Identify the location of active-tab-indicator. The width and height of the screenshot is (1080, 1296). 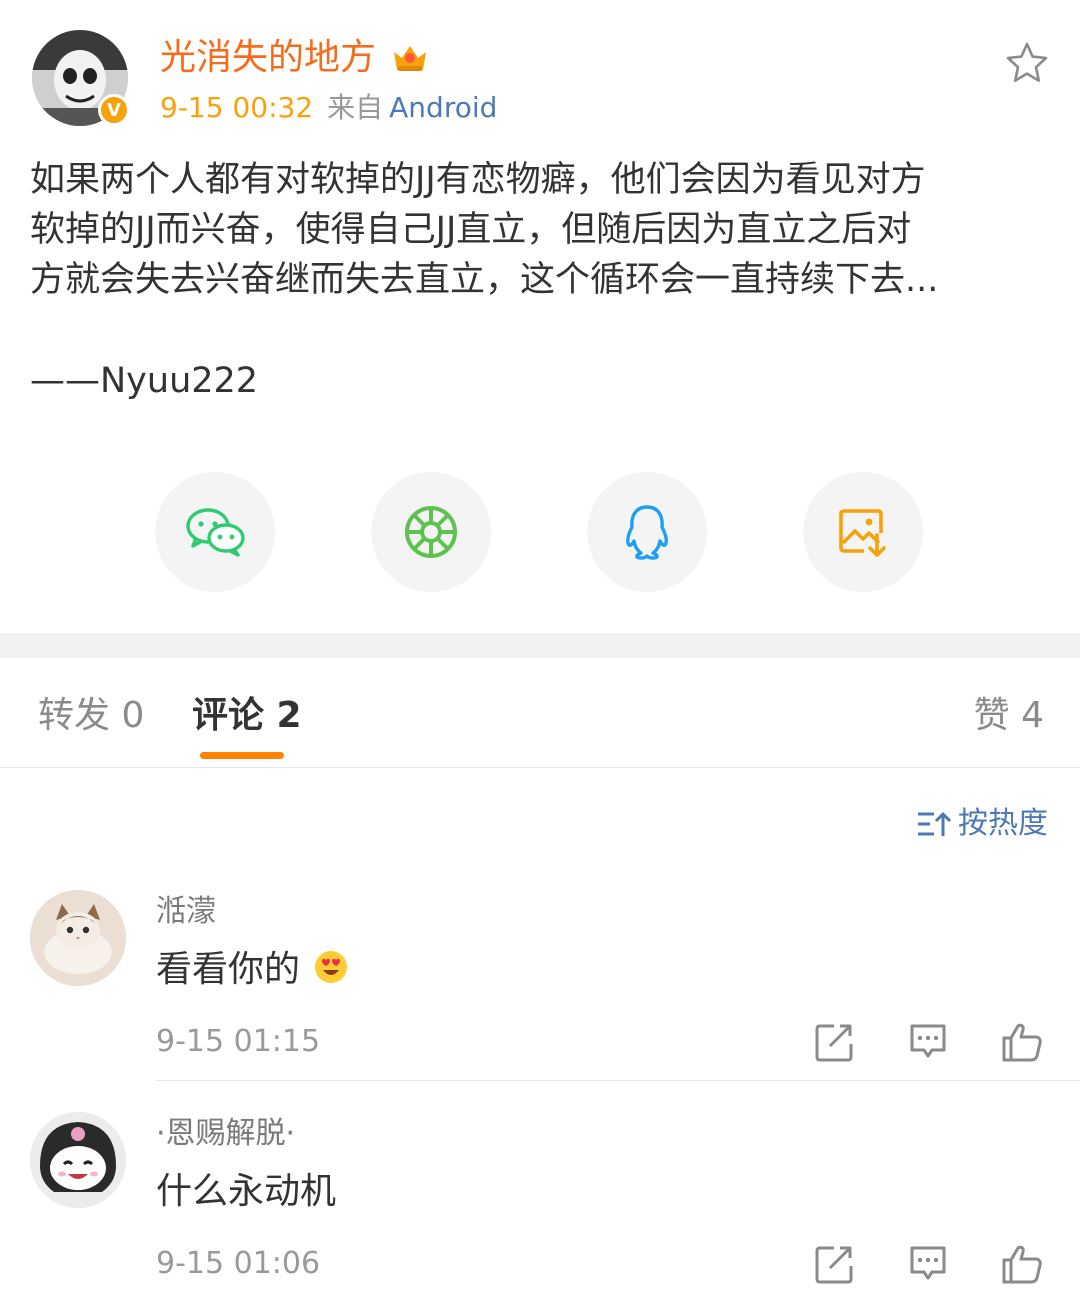
(242, 755).